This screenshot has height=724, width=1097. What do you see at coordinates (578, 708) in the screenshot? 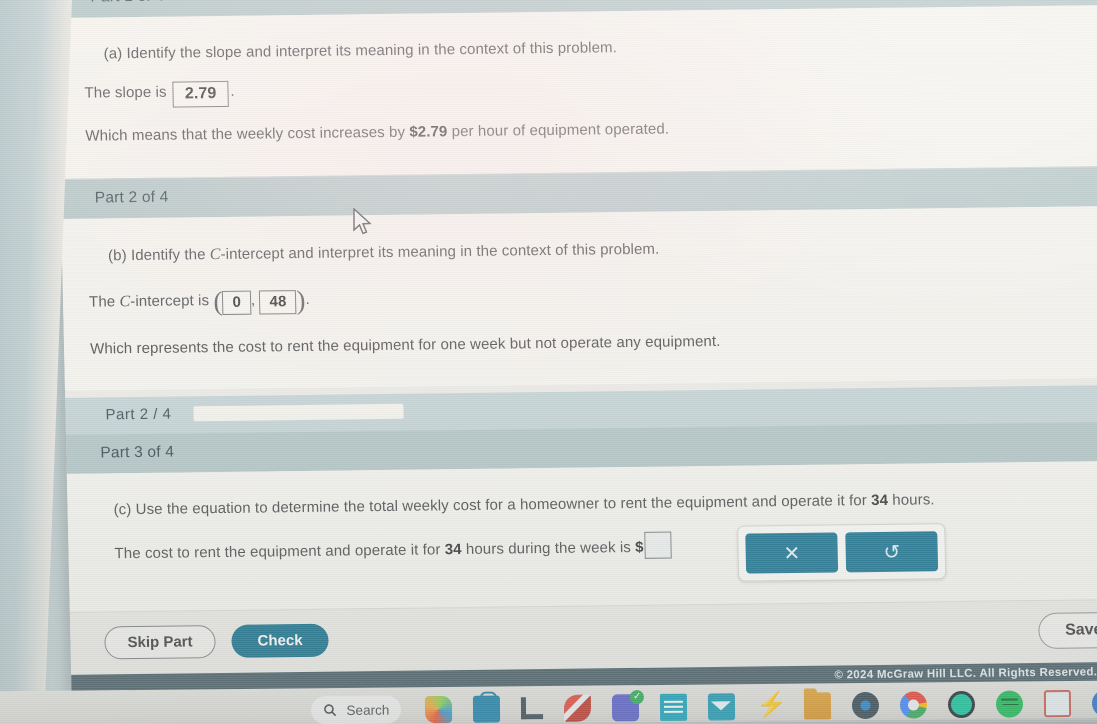
I see `office-icon` at bounding box center [578, 708].